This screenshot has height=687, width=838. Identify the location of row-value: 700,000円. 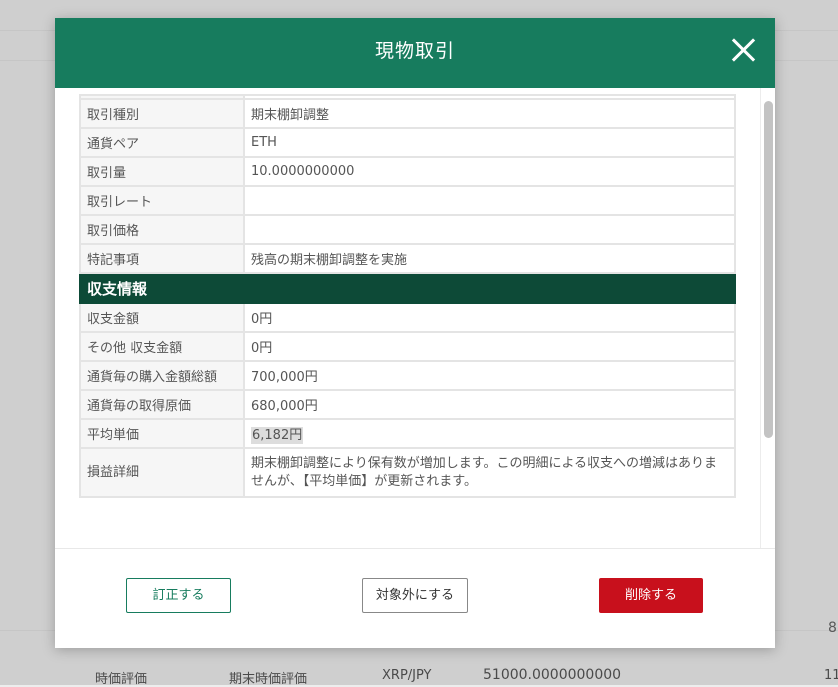
(489, 375).